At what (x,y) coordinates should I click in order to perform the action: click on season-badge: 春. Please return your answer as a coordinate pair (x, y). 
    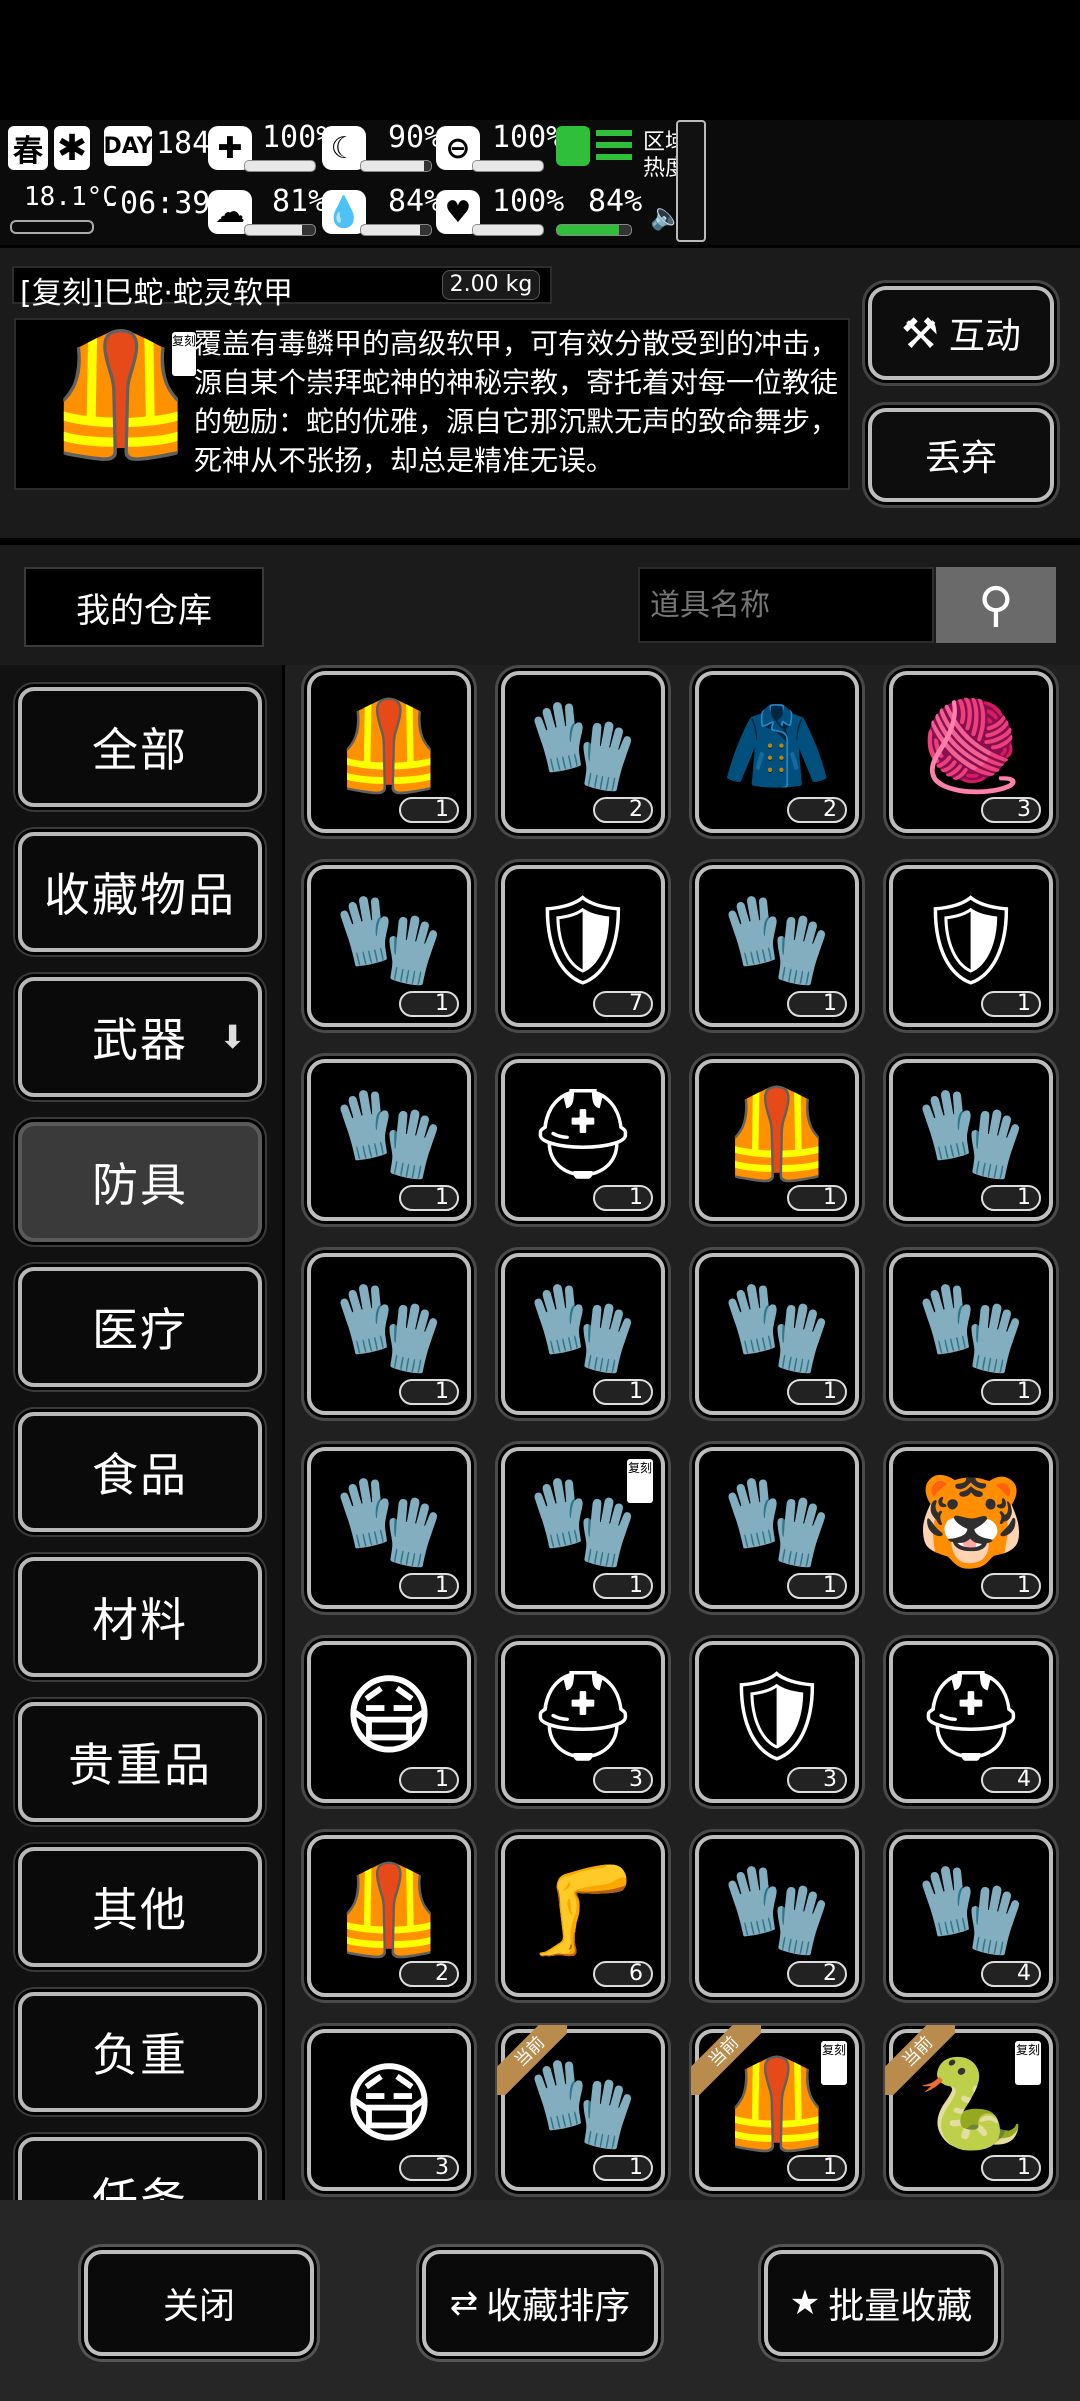
    Looking at the image, I should click on (28, 148).